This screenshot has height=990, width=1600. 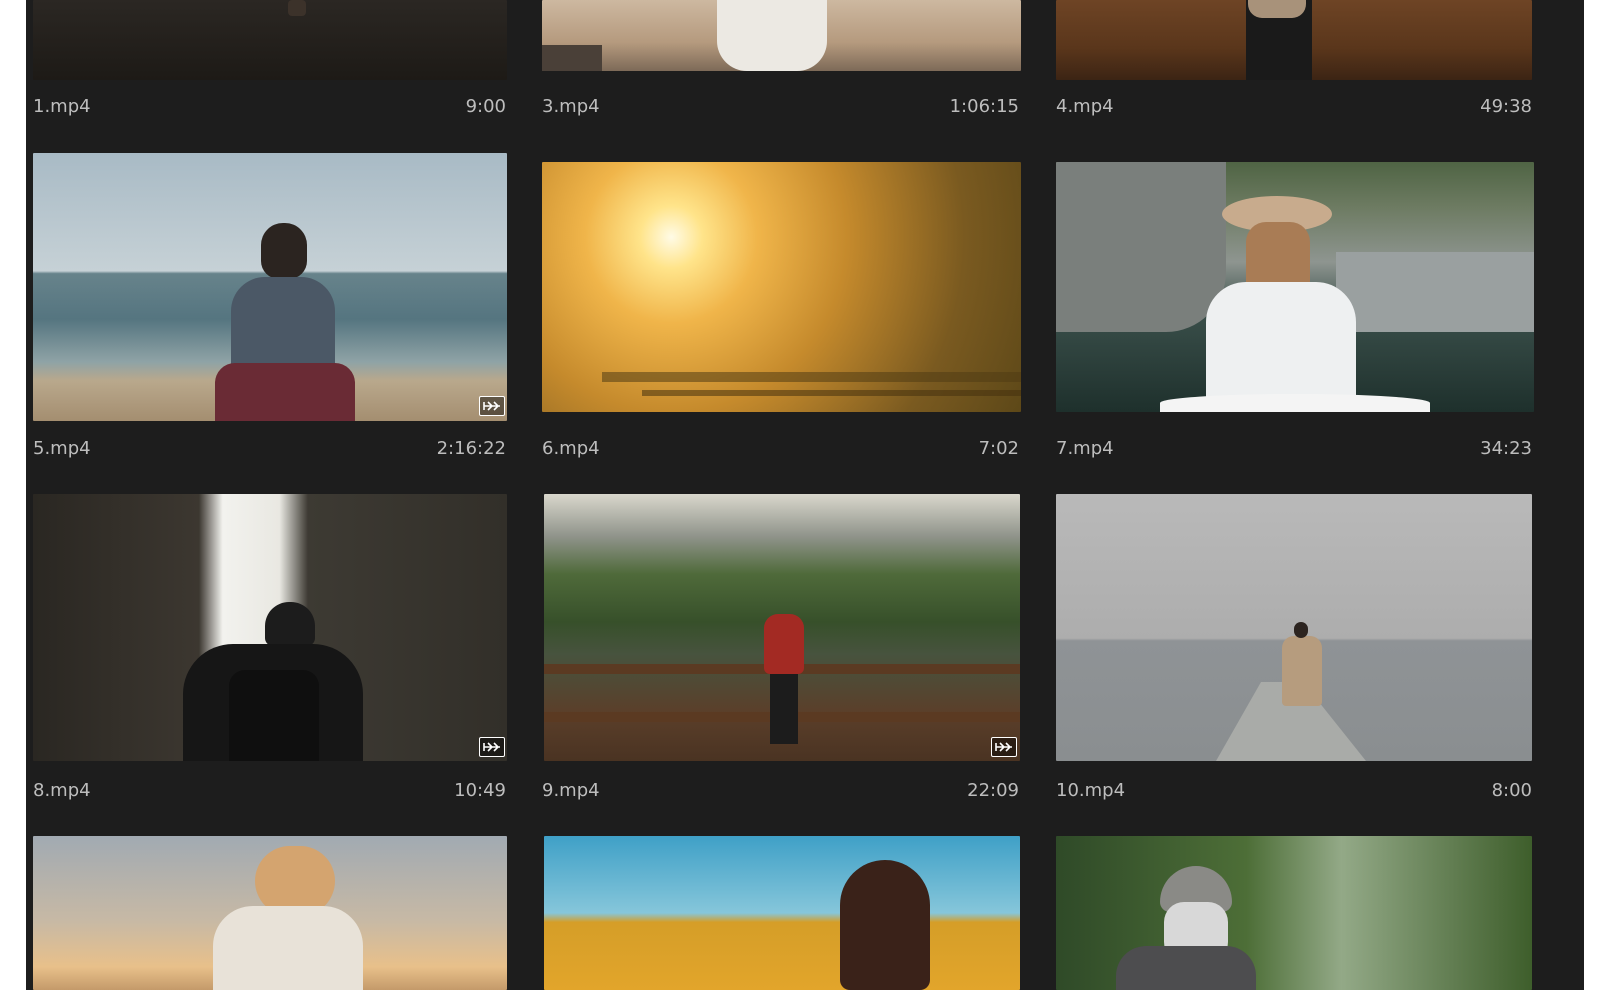 I want to click on clip-duration: 34:23, so click(x=1506, y=448).